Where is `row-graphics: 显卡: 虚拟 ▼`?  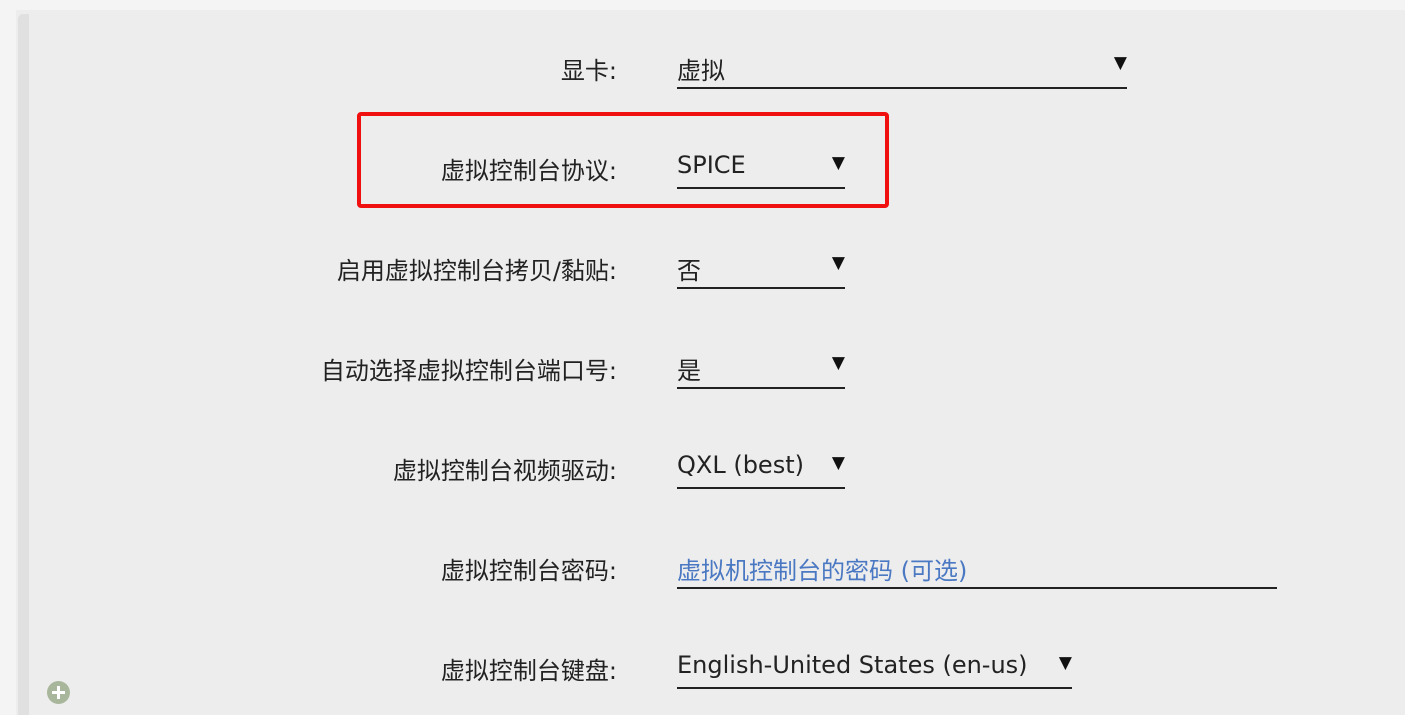
row-graphics: 显卡: 虚拟 ▼ is located at coordinates (702, 68).